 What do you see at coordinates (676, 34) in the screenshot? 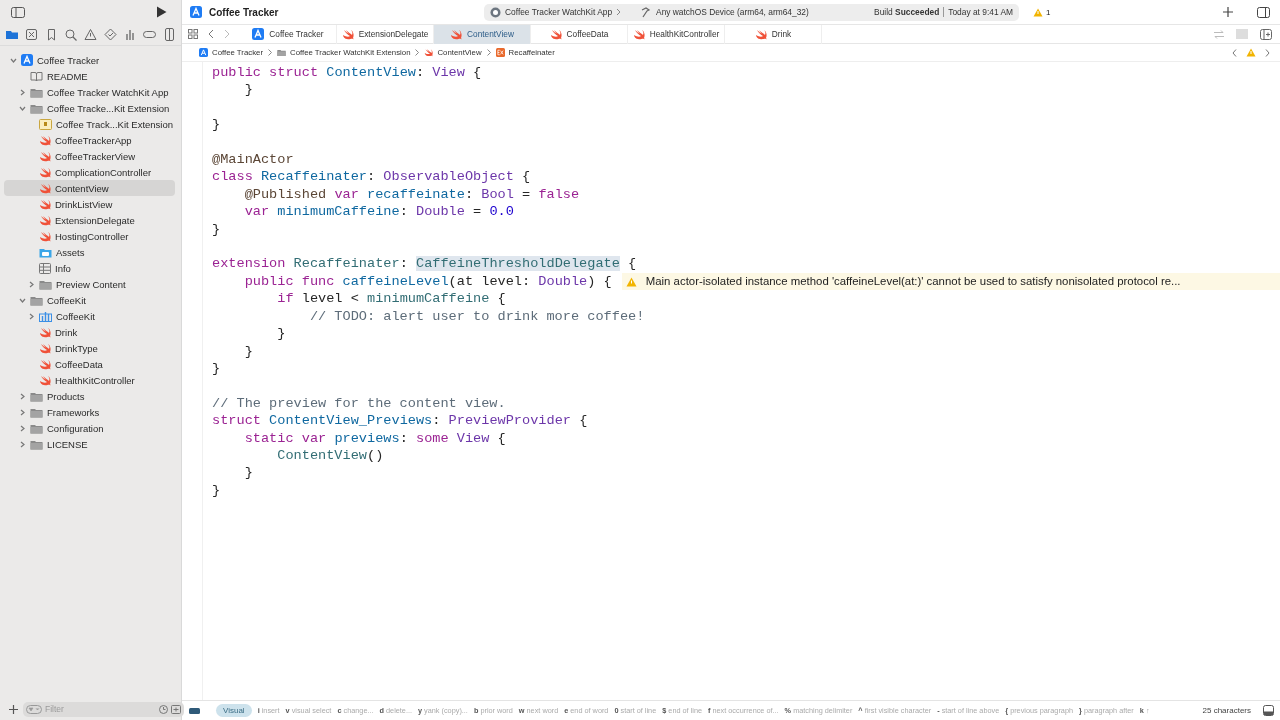
I see `editor-tab: HealthKitController` at bounding box center [676, 34].